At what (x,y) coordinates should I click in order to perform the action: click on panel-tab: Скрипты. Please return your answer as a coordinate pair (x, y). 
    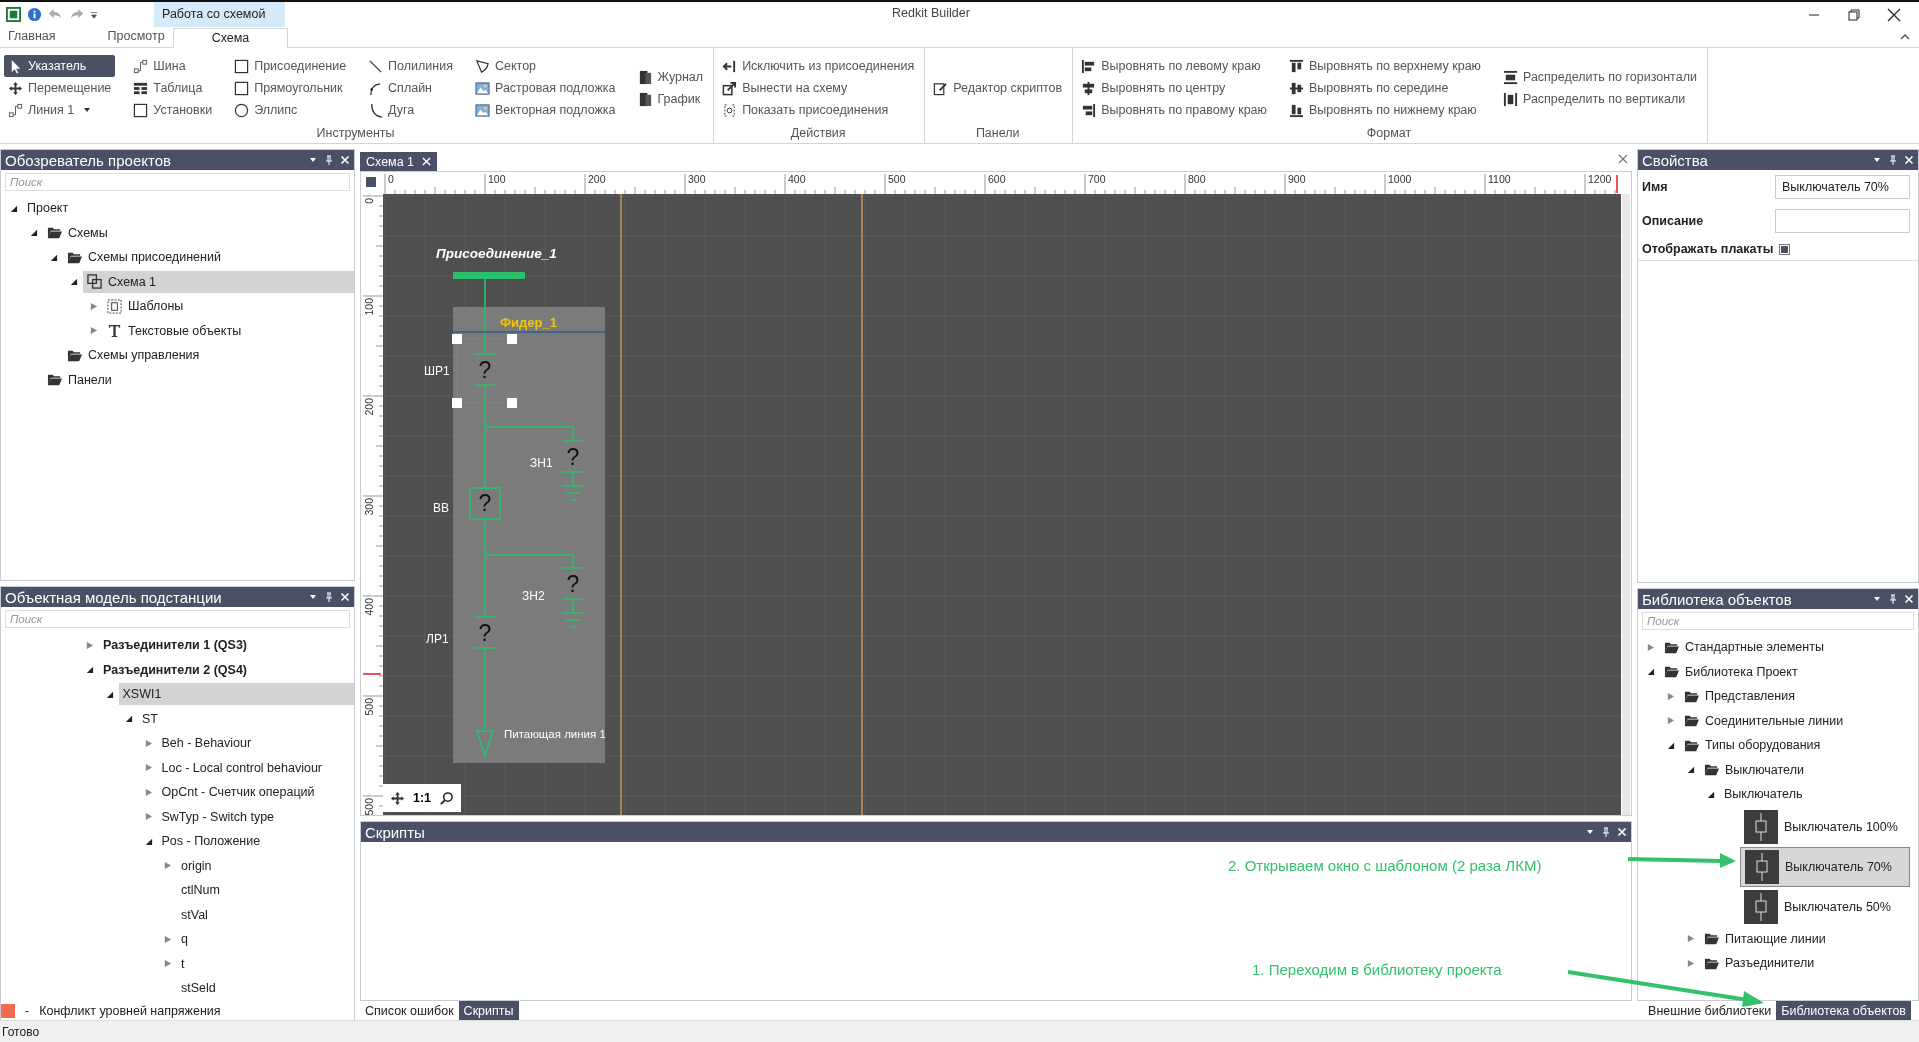
    Looking at the image, I should click on (488, 1011).